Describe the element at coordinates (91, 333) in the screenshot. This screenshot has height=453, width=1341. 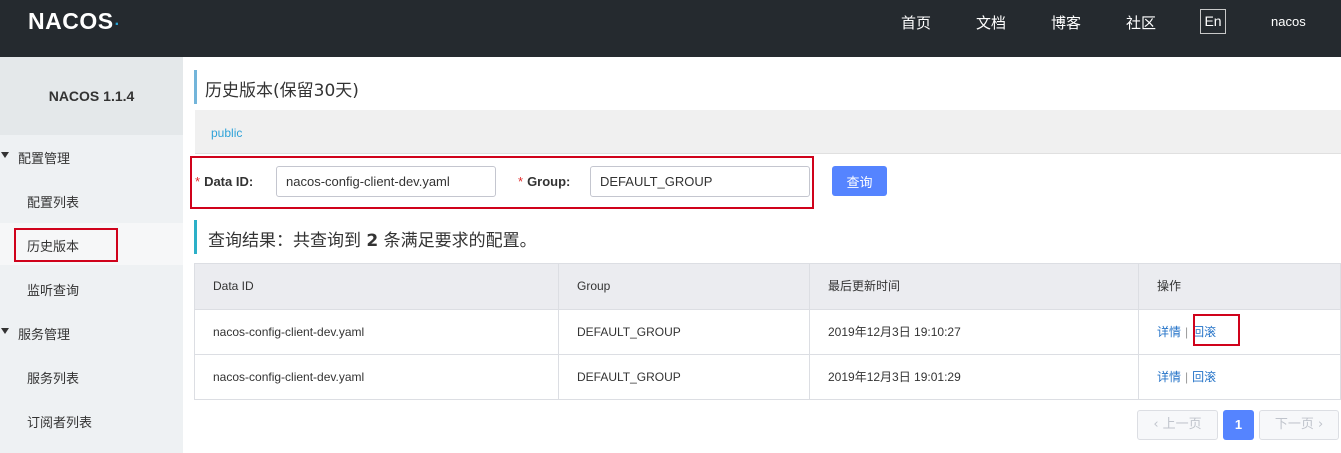
I see `sidebar-group-service: 服务管理` at that location.